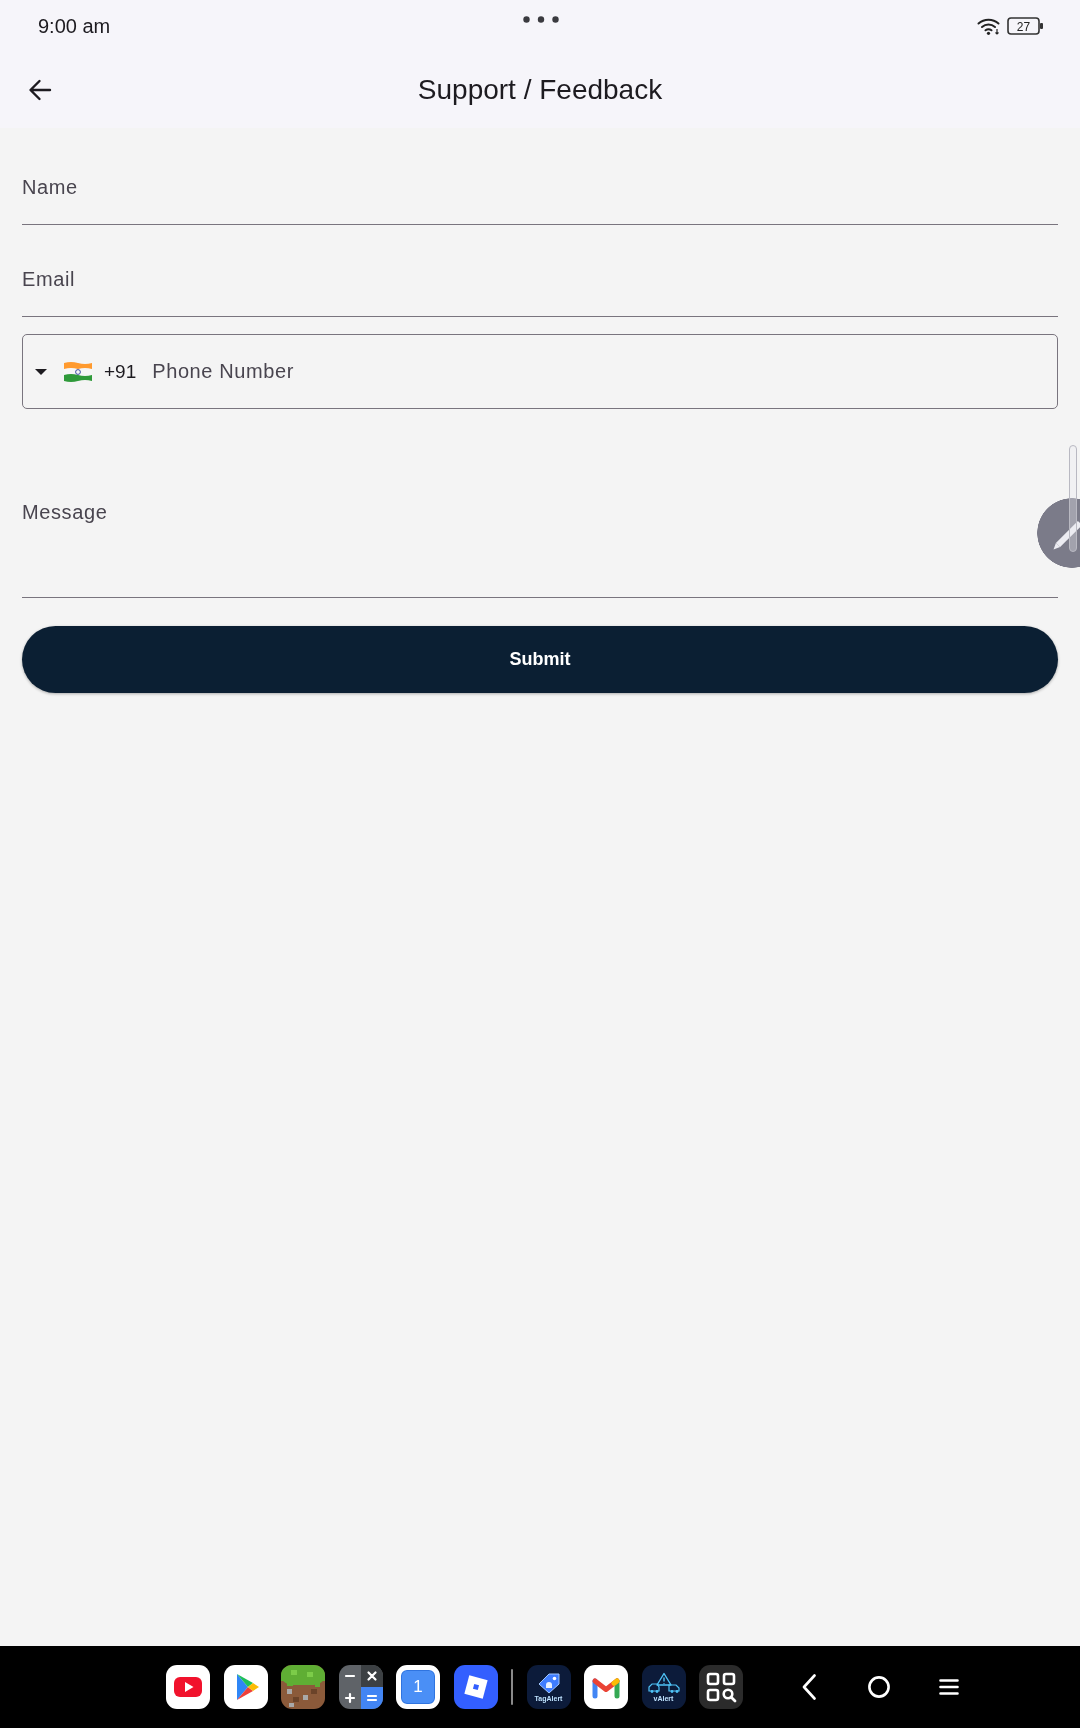 The image size is (1080, 1728). Describe the element at coordinates (949, 1687) in the screenshot. I see `menu-icon` at that location.